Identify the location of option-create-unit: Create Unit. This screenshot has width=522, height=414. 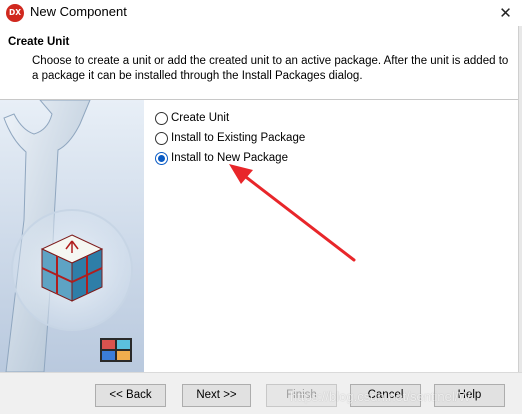
(230, 118).